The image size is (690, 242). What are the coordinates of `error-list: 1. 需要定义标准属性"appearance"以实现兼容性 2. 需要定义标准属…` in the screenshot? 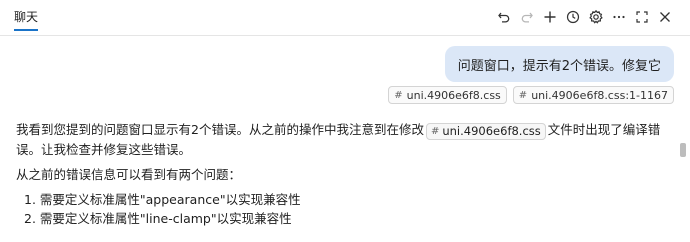 It's located at (343, 209).